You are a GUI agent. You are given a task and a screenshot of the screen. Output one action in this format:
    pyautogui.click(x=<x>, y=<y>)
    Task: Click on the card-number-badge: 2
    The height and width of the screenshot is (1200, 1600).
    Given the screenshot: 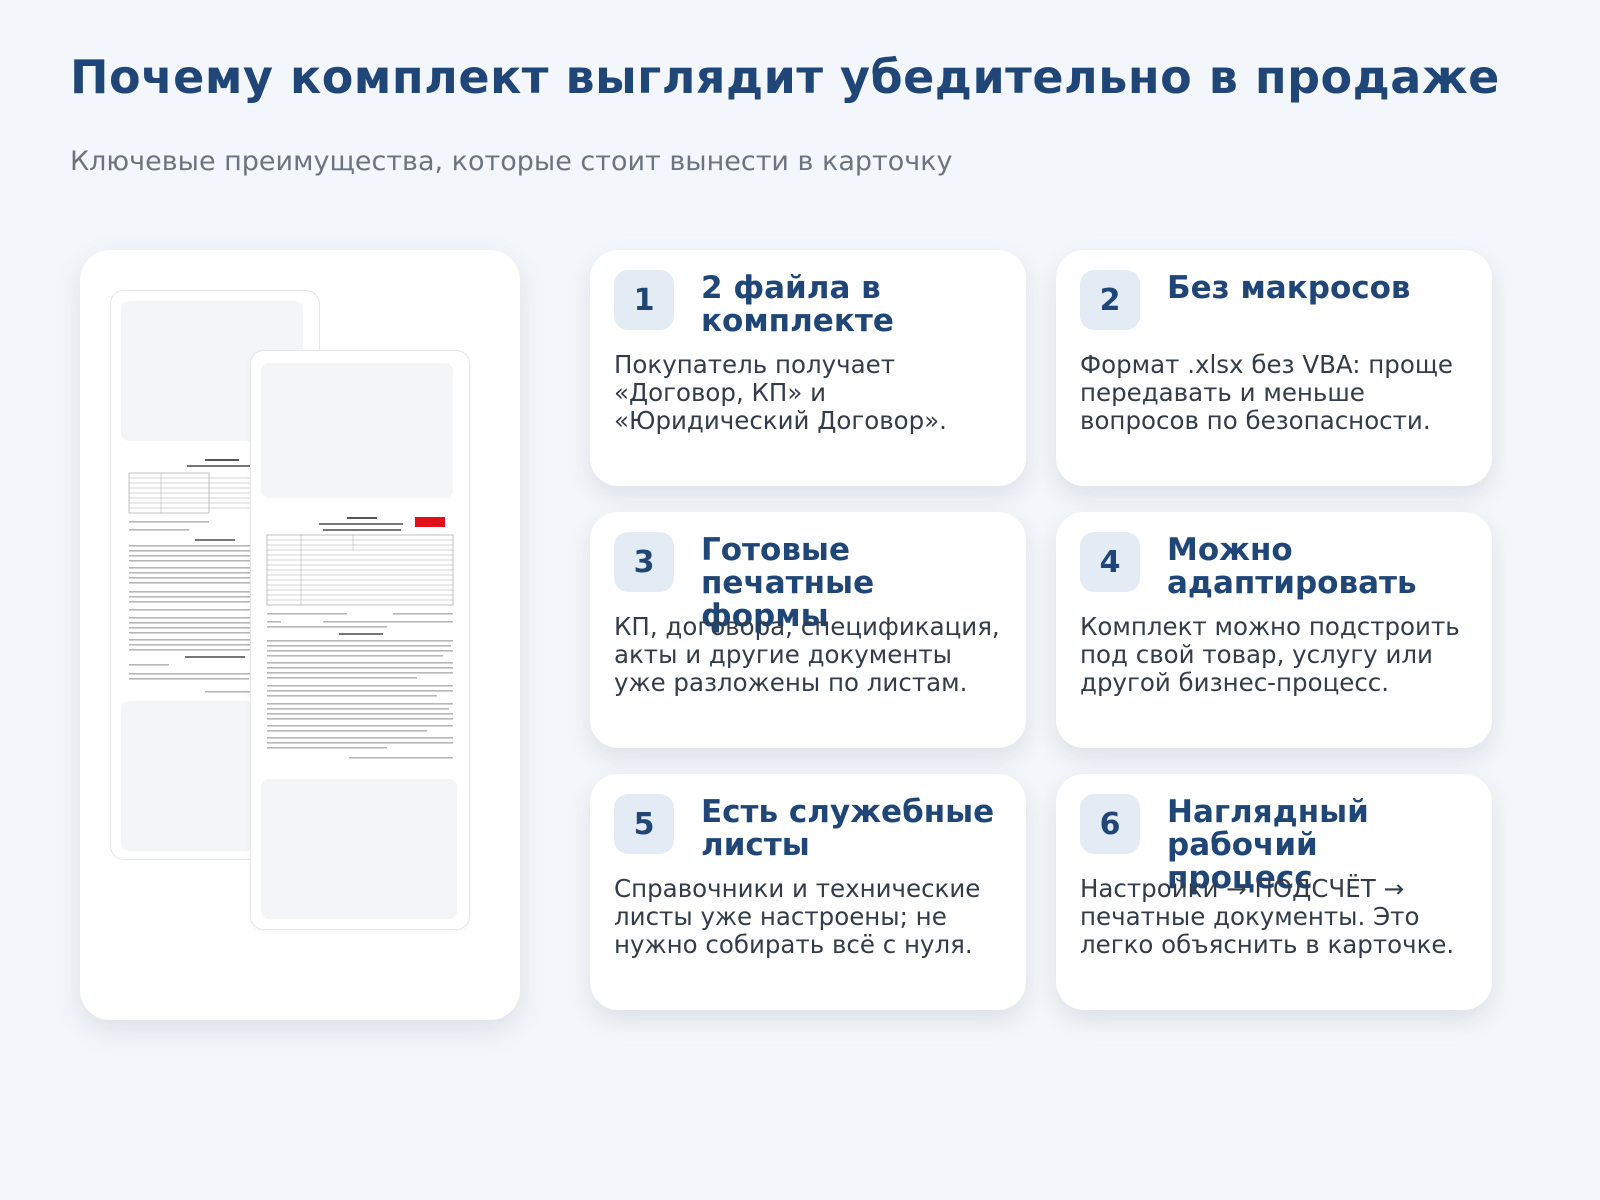 What is the action you would take?
    pyautogui.click(x=1110, y=300)
    